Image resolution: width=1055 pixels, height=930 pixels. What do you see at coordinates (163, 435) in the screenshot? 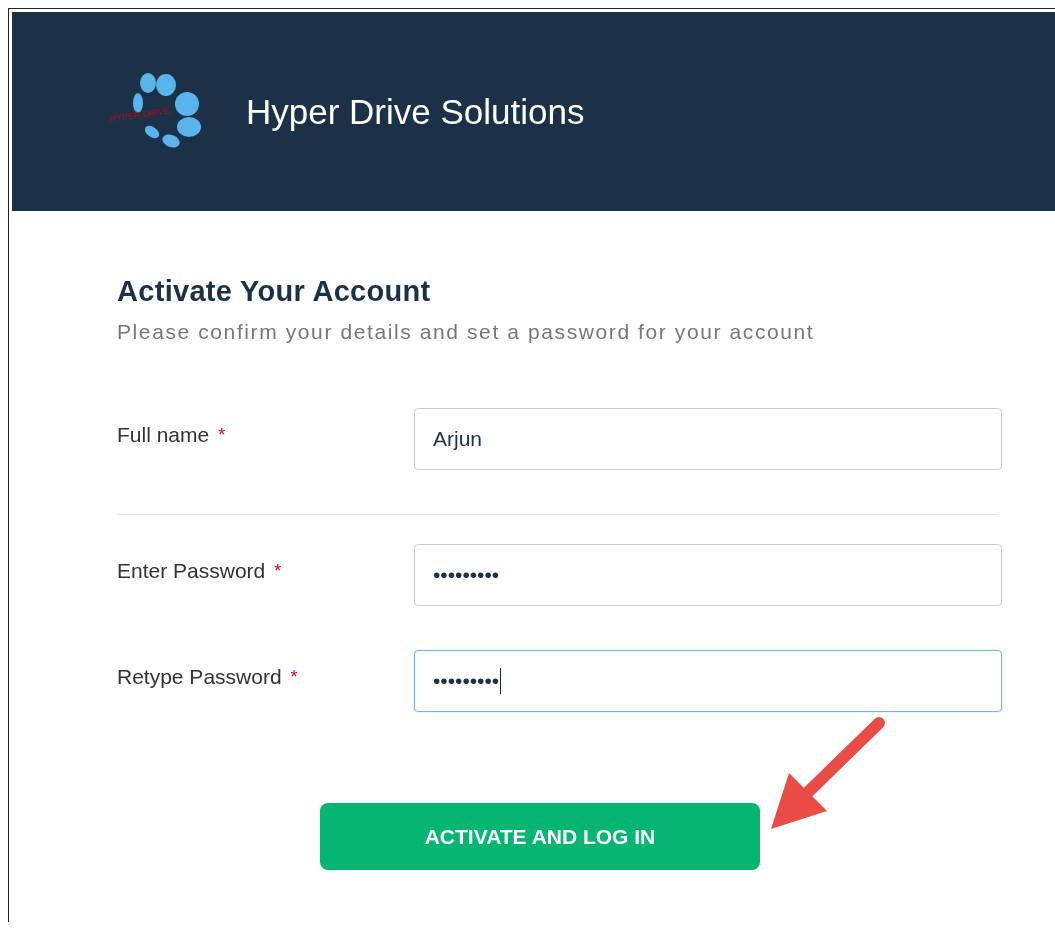
I see `field-label: Full name` at bounding box center [163, 435].